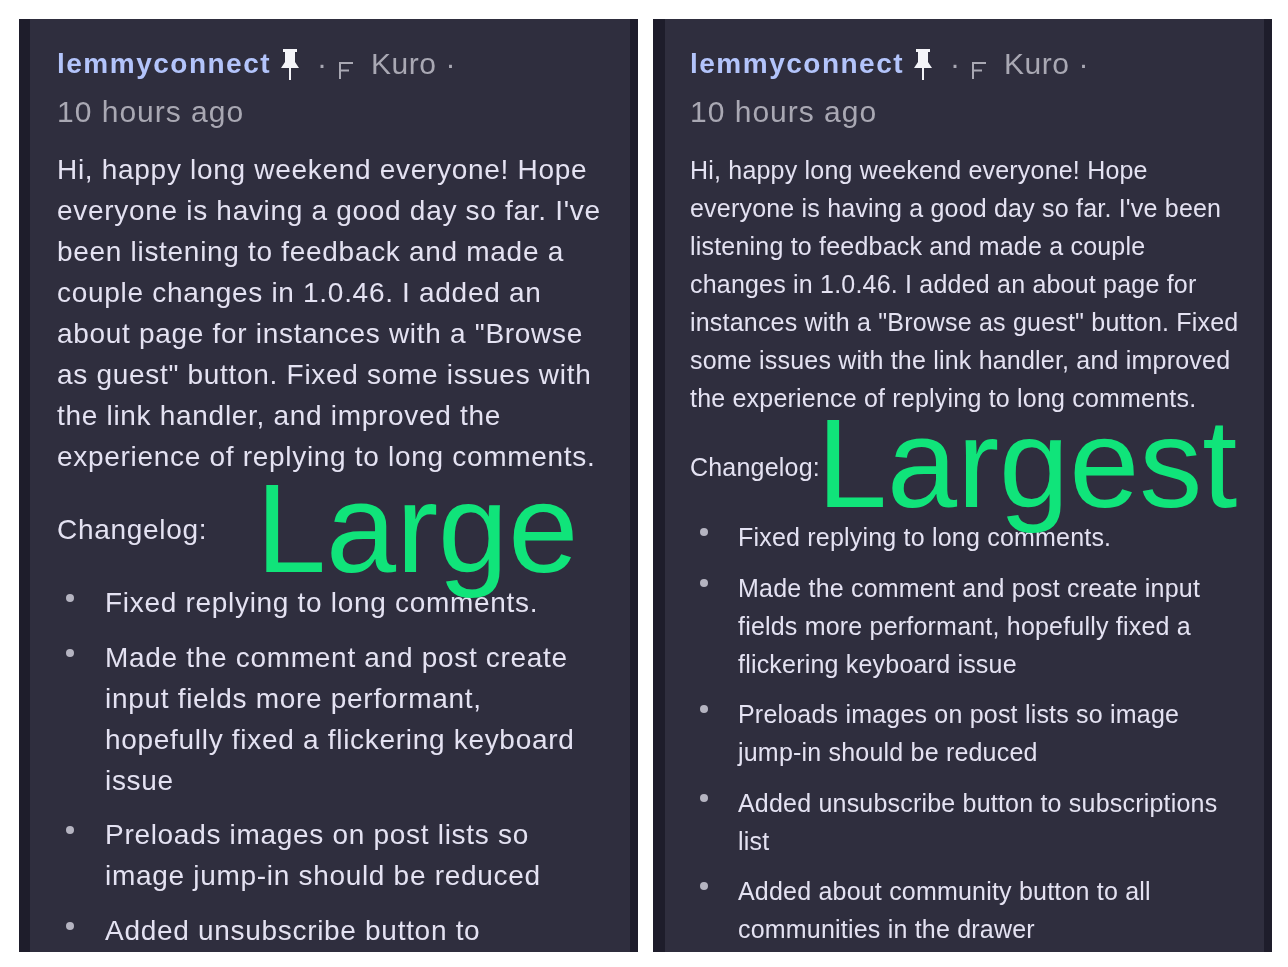 The height and width of the screenshot is (967, 1288). What do you see at coordinates (293, 930) in the screenshot?
I see `changelog-item: Added unsubscribe button to` at bounding box center [293, 930].